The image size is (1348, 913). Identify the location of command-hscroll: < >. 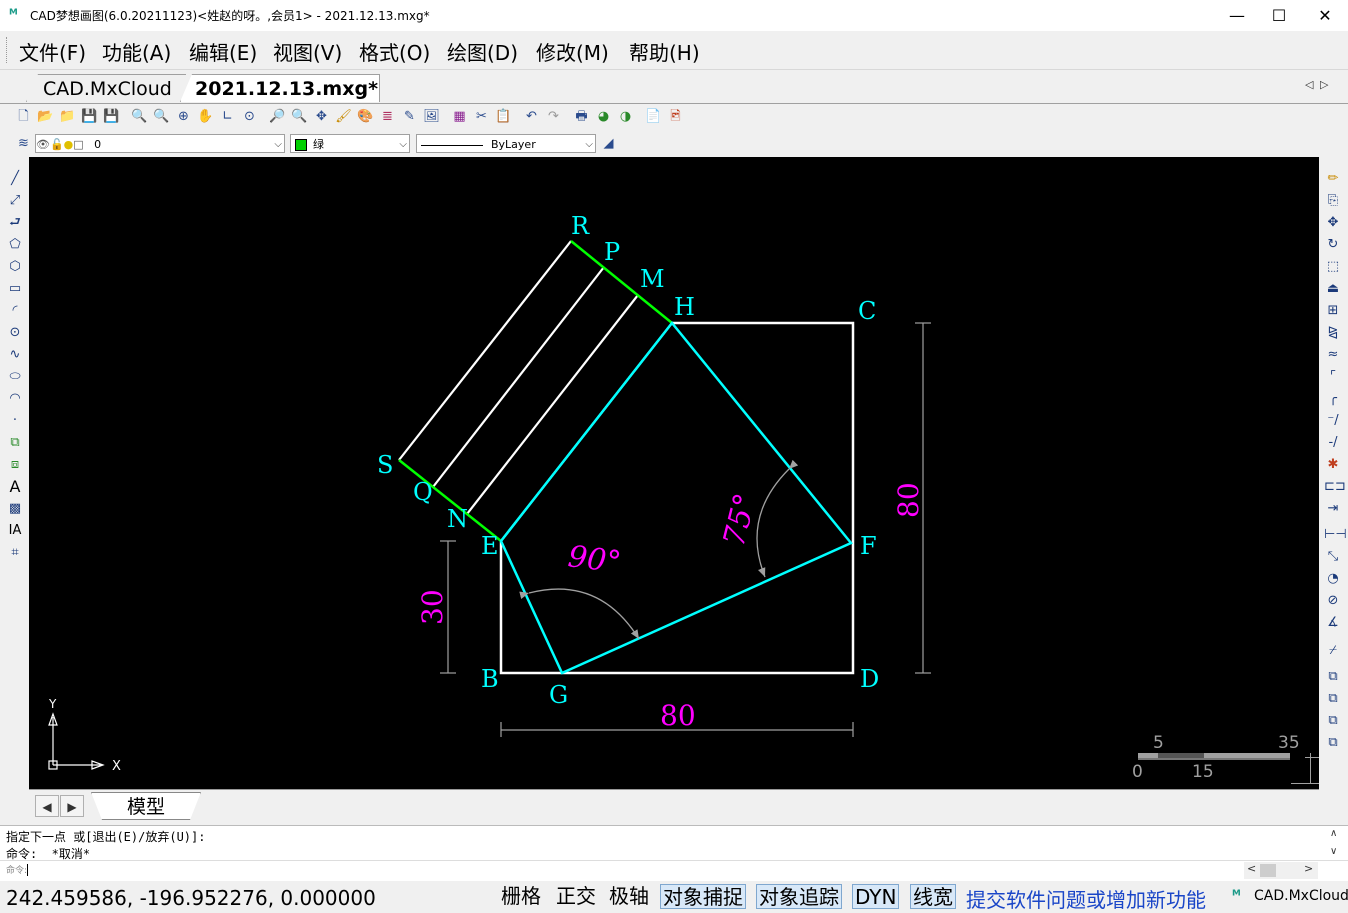
(1281, 870).